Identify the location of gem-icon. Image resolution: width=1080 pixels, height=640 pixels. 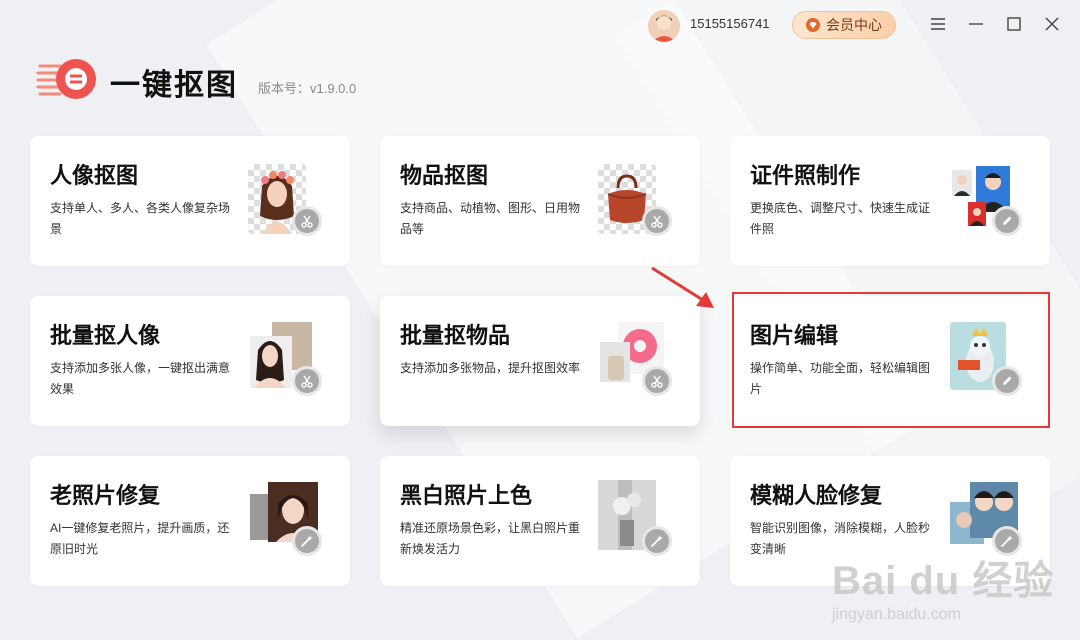
(813, 25).